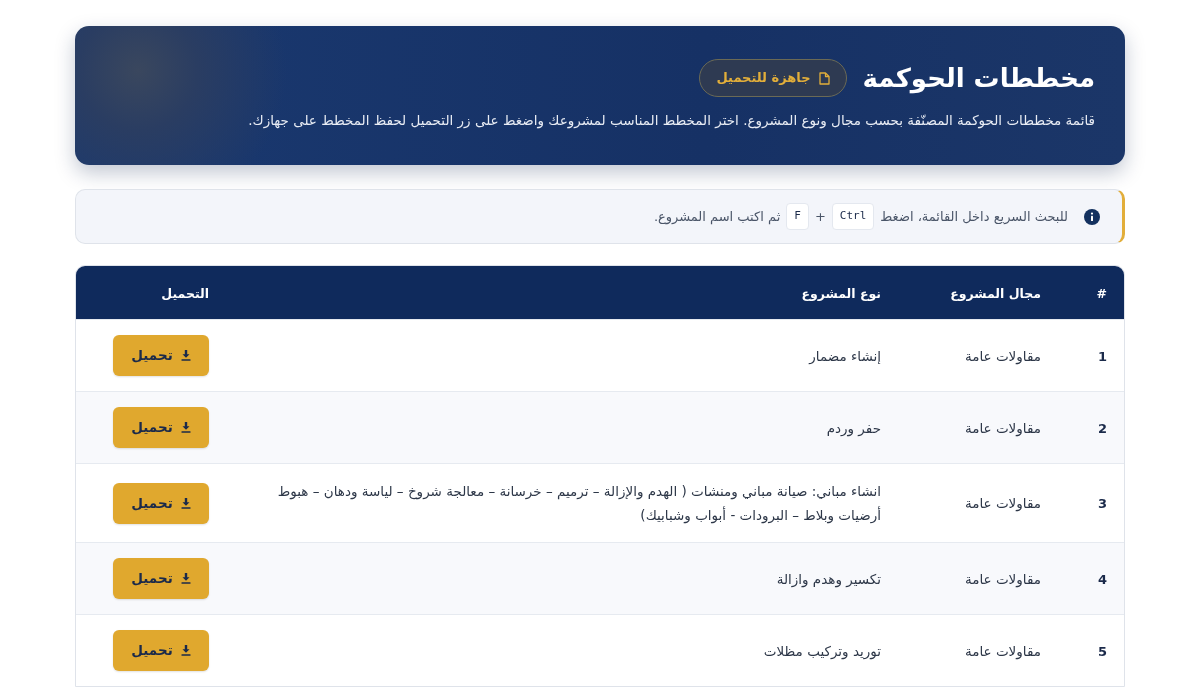 The height and width of the screenshot is (700, 1200). I want to click on tip-text: ثم اكتب اسم المشروع., so click(717, 217).